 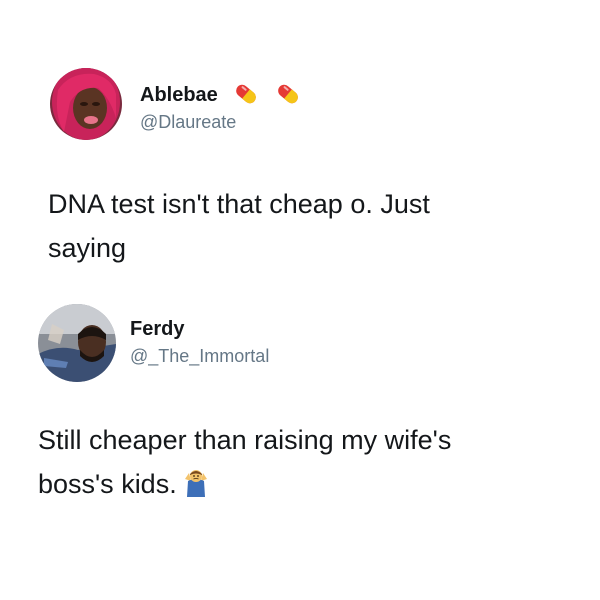 What do you see at coordinates (245, 440) in the screenshot?
I see `tweet-text-line: Still cheaper than raising my wife's` at bounding box center [245, 440].